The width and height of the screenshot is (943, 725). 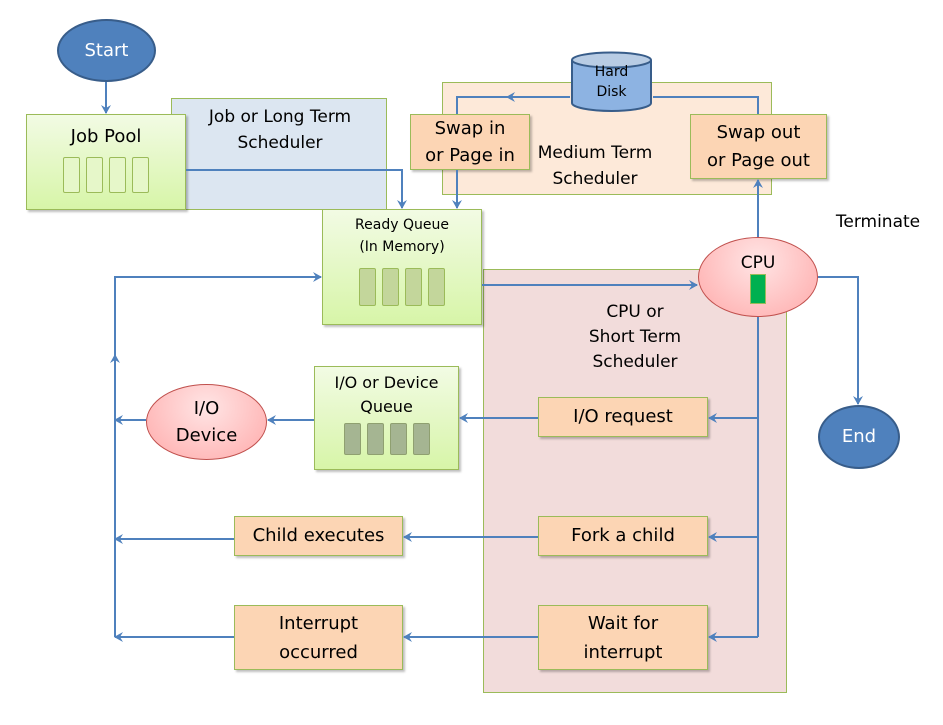 I want to click on io-request-box: I/O request, so click(x=623, y=417).